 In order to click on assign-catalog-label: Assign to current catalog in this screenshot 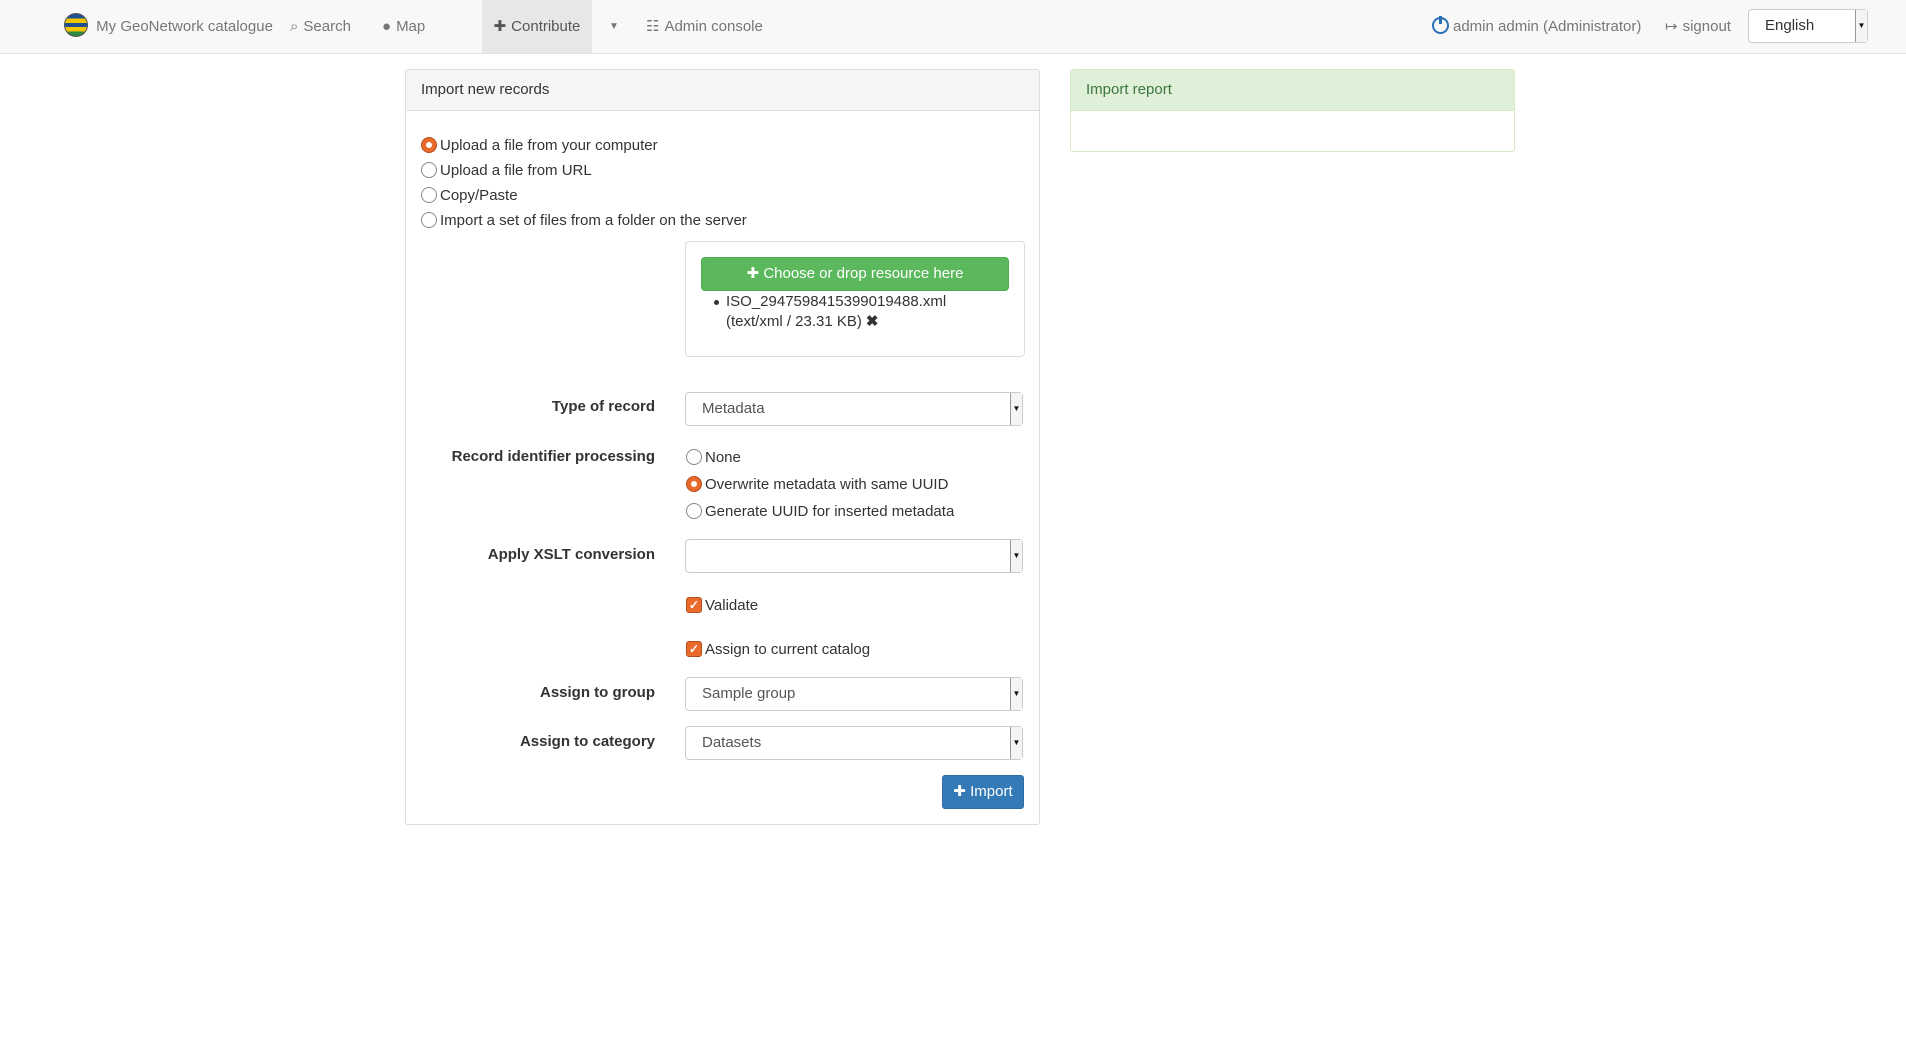, I will do `click(788, 649)`.